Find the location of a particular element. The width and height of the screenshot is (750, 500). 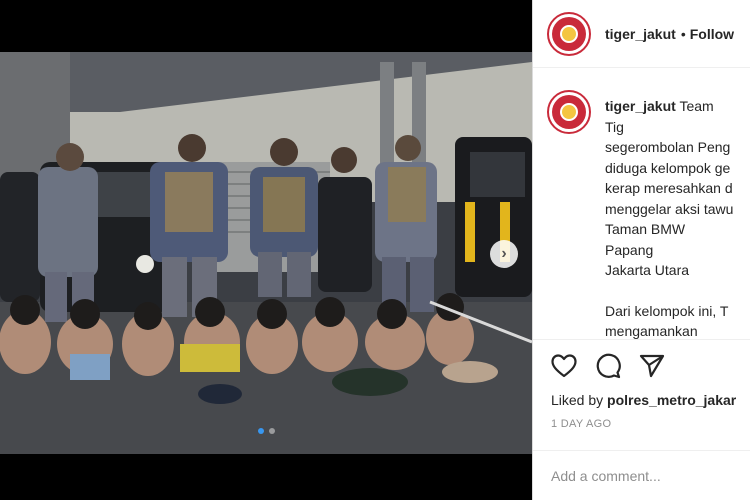

avatar-logo is located at coordinates (569, 33).